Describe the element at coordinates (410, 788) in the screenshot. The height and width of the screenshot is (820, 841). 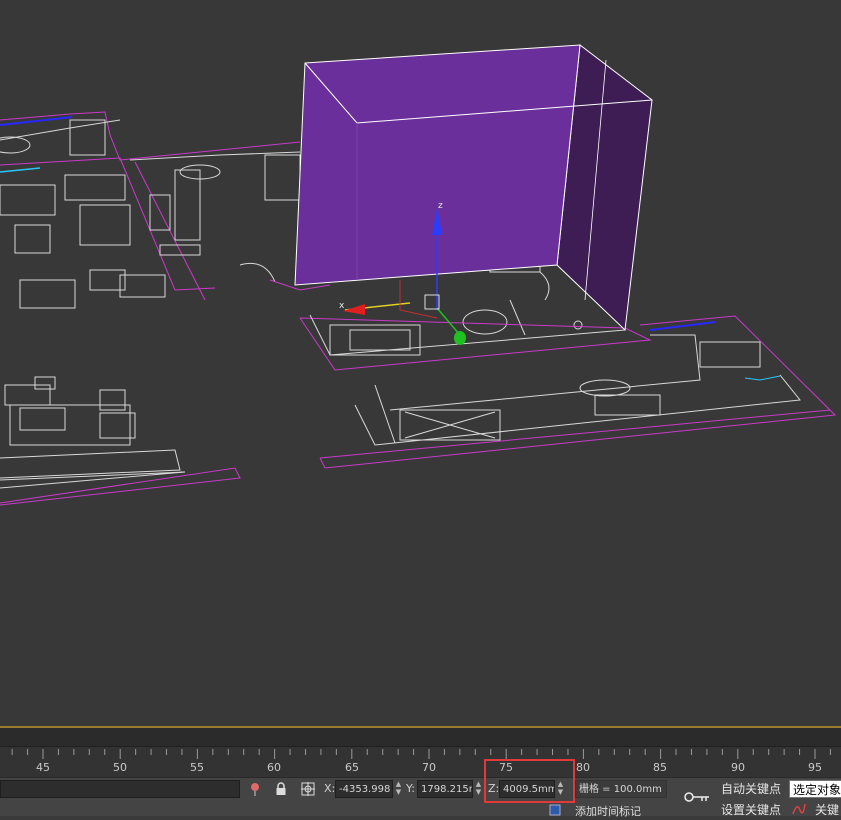
I see `y-label: Y:` at that location.